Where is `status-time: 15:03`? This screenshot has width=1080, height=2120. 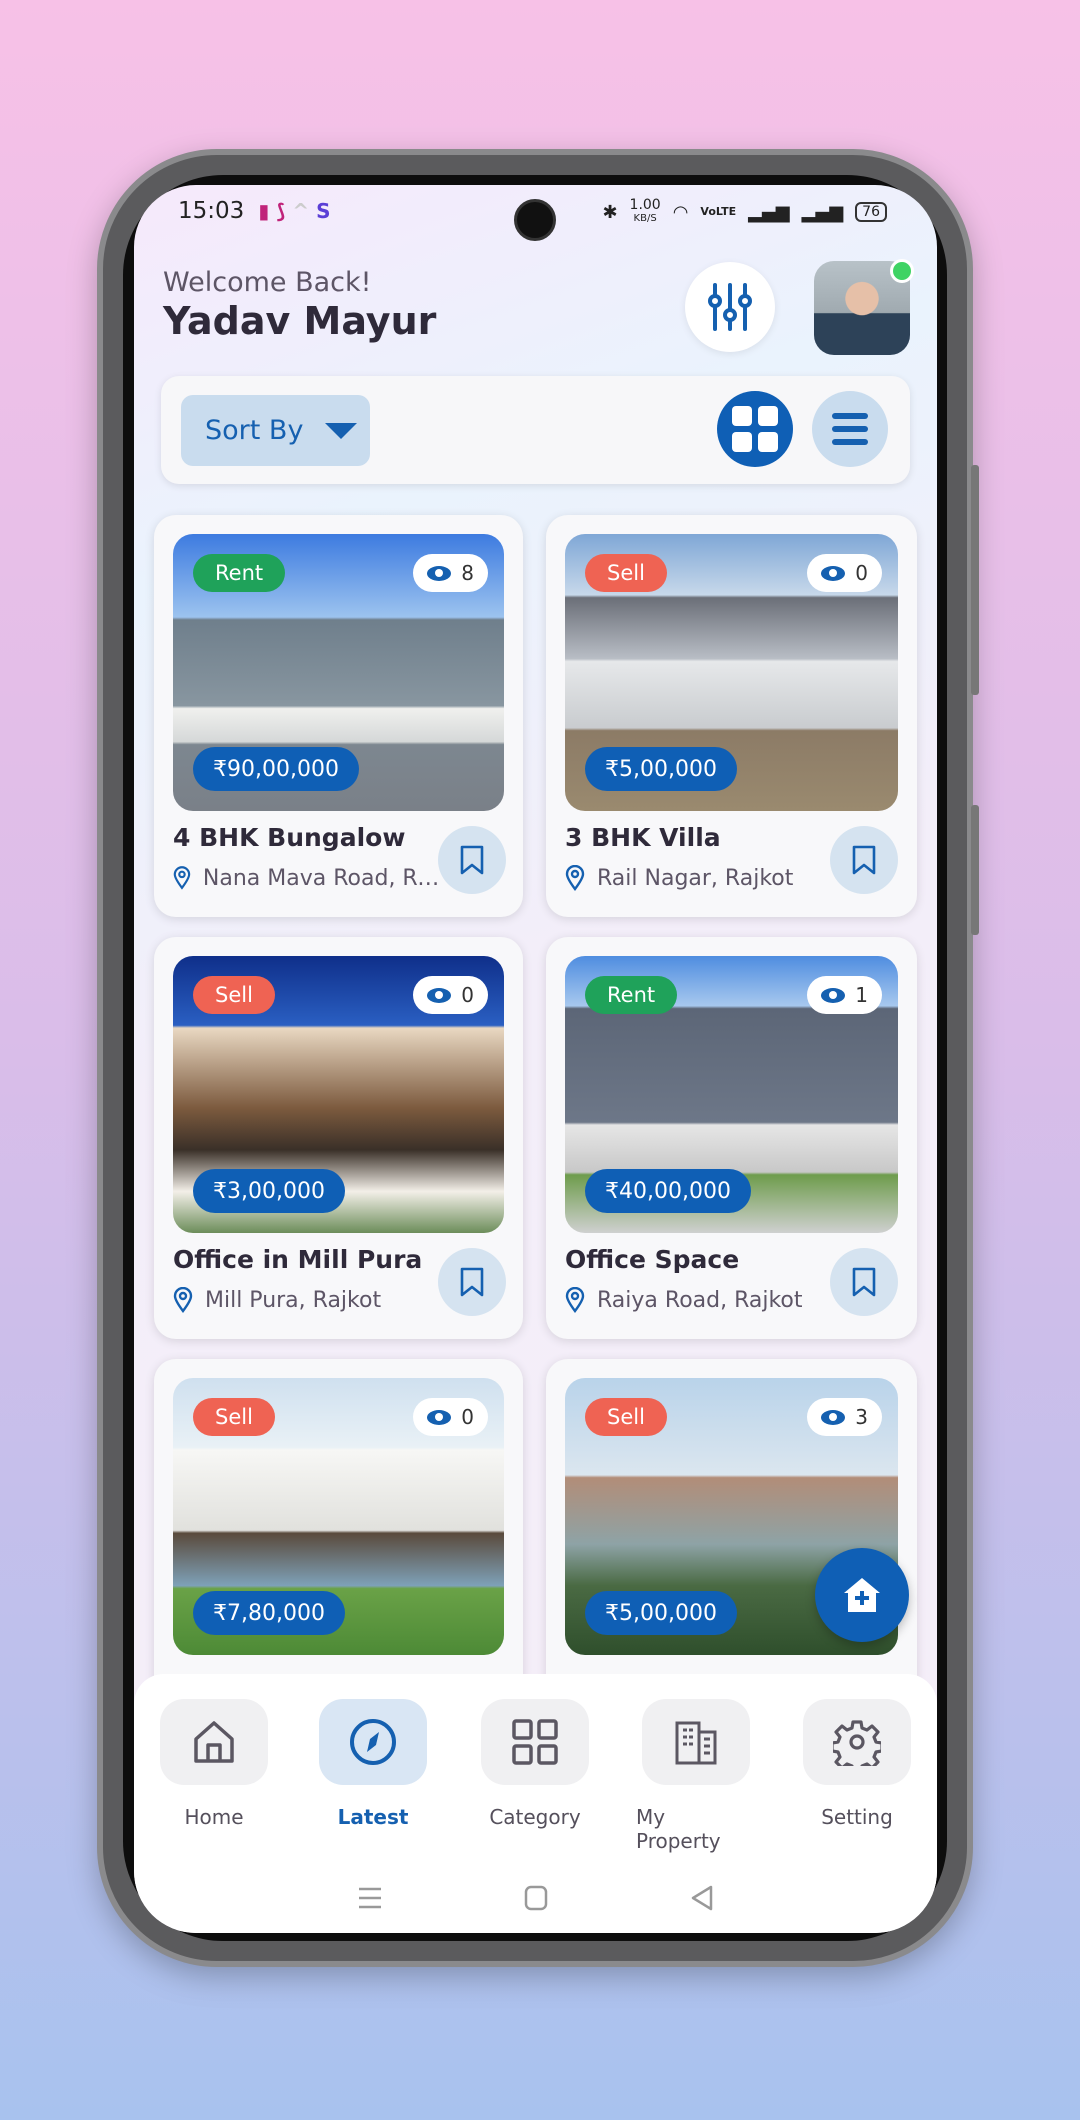 status-time: 15:03 is located at coordinates (211, 211).